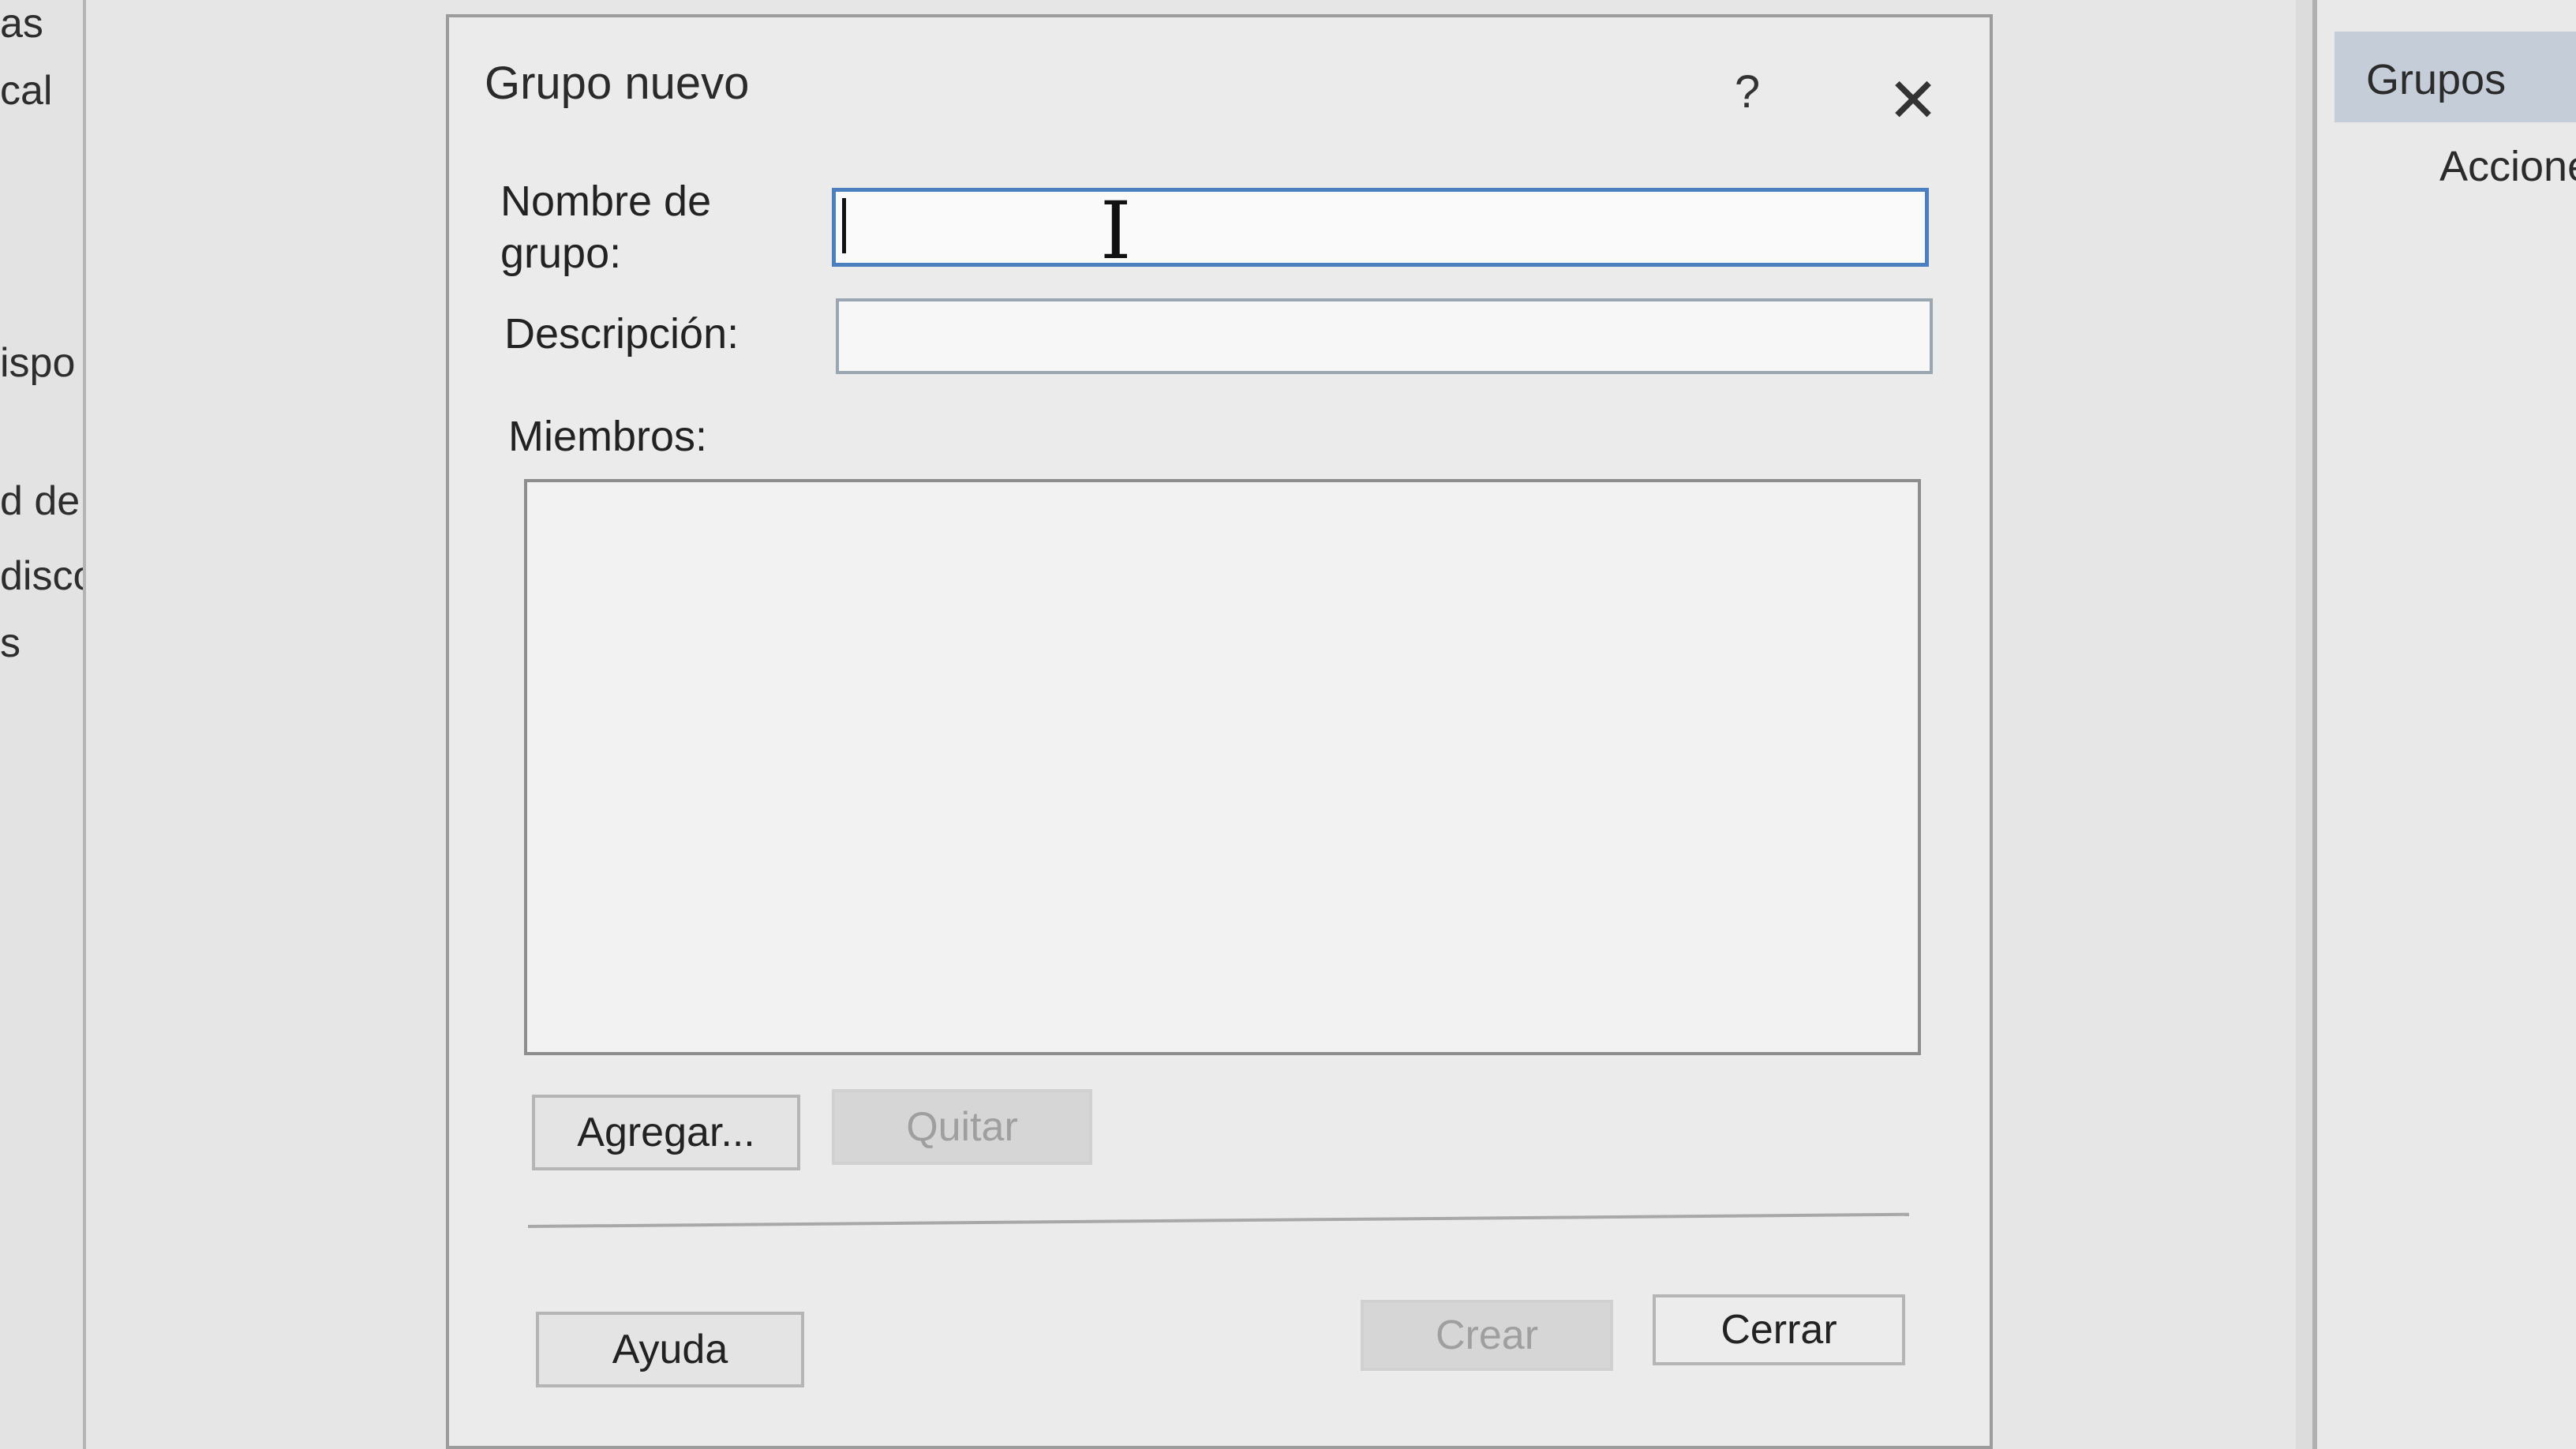  Describe the element at coordinates (621, 334) in the screenshot. I see `description-label: Descripción:` at that location.